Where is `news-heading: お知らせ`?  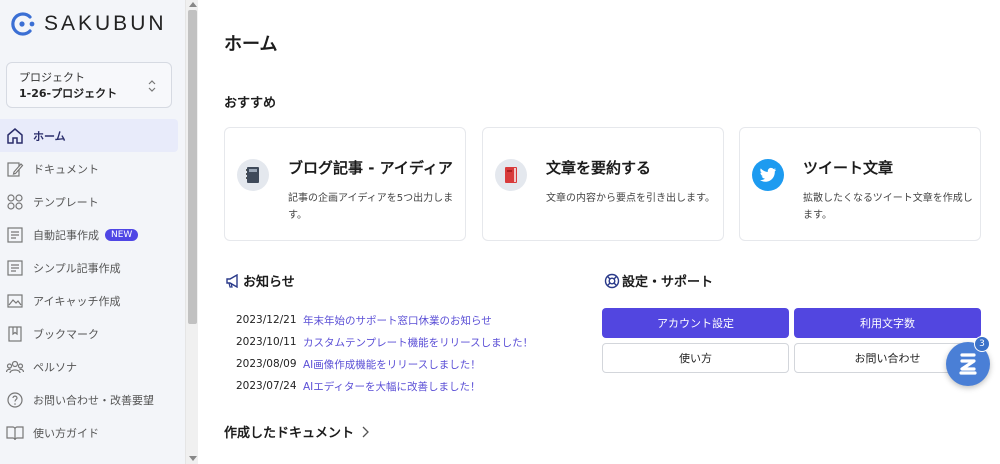
news-heading: お知らせ is located at coordinates (260, 280).